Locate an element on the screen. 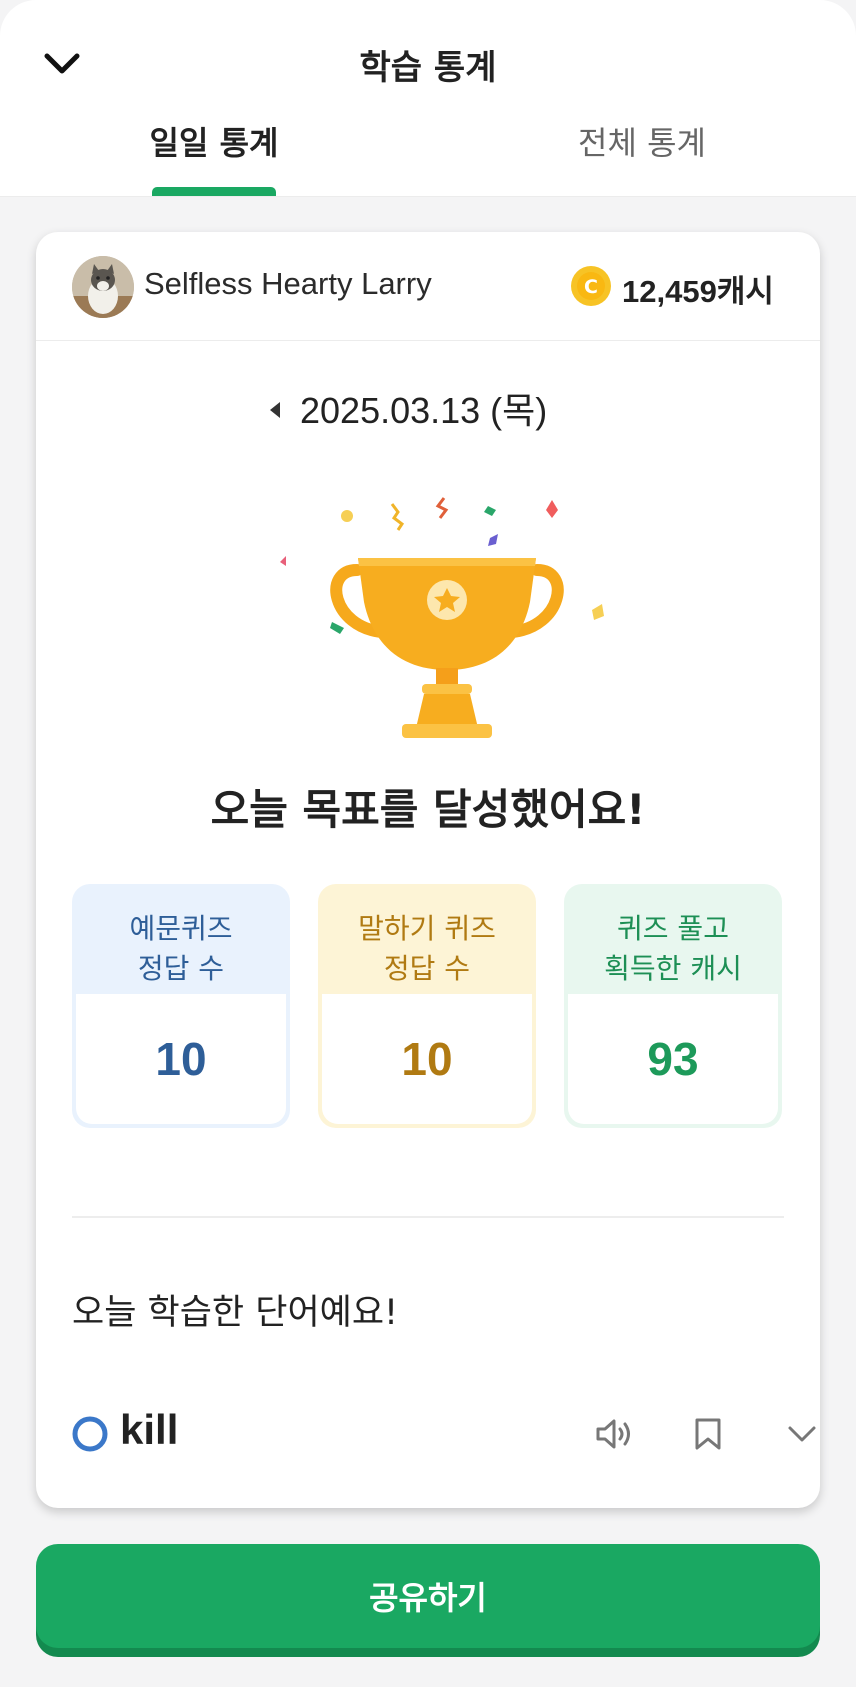 The height and width of the screenshot is (1687, 856). previous-date-button is located at coordinates (275, 410).